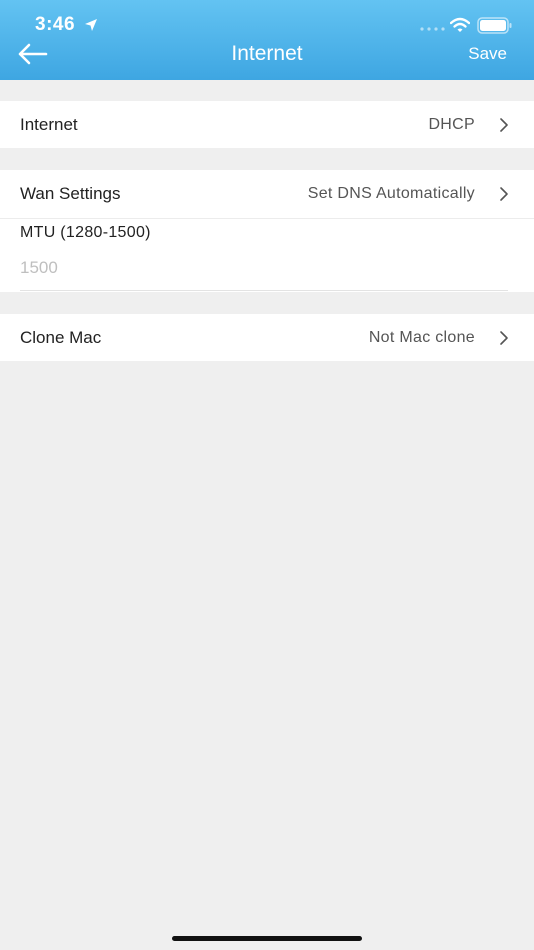  I want to click on wan-settings-label: Wan Settings, so click(70, 193).